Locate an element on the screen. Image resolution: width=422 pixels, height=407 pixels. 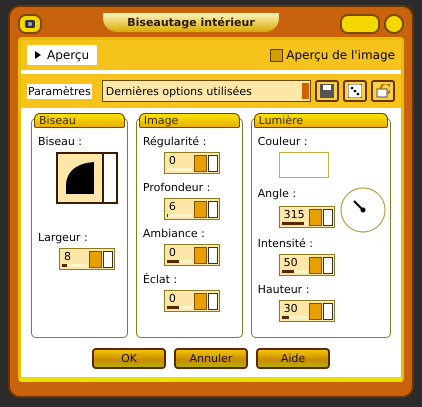
field-label: Ambiance : is located at coordinates (174, 234).